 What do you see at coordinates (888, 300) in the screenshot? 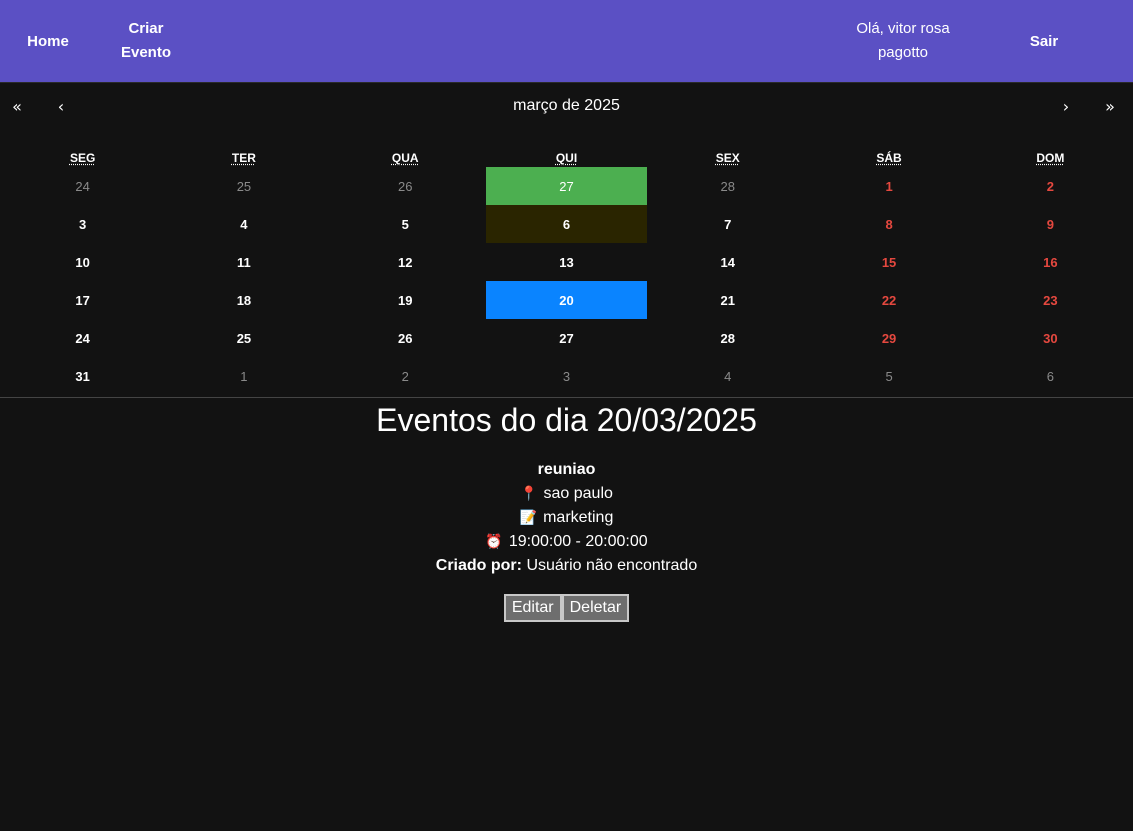
I see `calendar-day: 22` at bounding box center [888, 300].